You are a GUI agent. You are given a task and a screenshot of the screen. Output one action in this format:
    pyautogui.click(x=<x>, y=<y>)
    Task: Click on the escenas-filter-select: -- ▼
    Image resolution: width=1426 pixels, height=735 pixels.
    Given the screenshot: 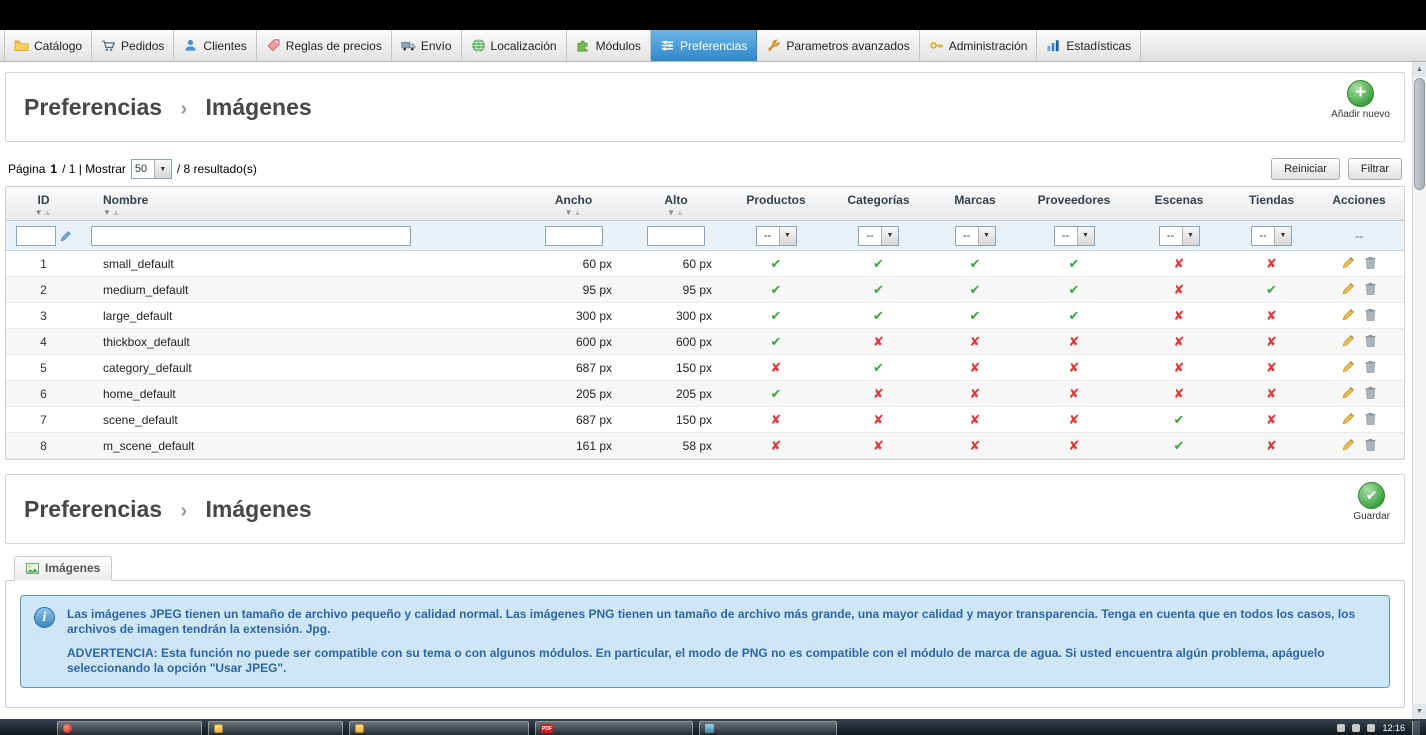 What is the action you would take?
    pyautogui.click(x=1179, y=235)
    